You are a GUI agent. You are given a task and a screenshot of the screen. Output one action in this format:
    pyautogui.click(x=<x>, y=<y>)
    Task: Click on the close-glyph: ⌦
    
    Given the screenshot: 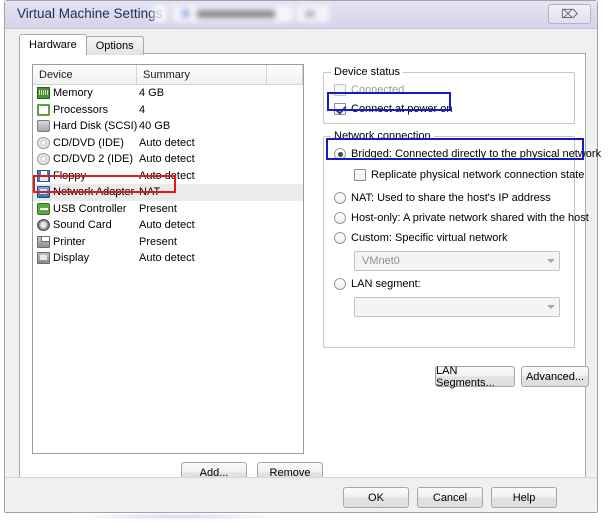 What is the action you would take?
    pyautogui.click(x=569, y=14)
    